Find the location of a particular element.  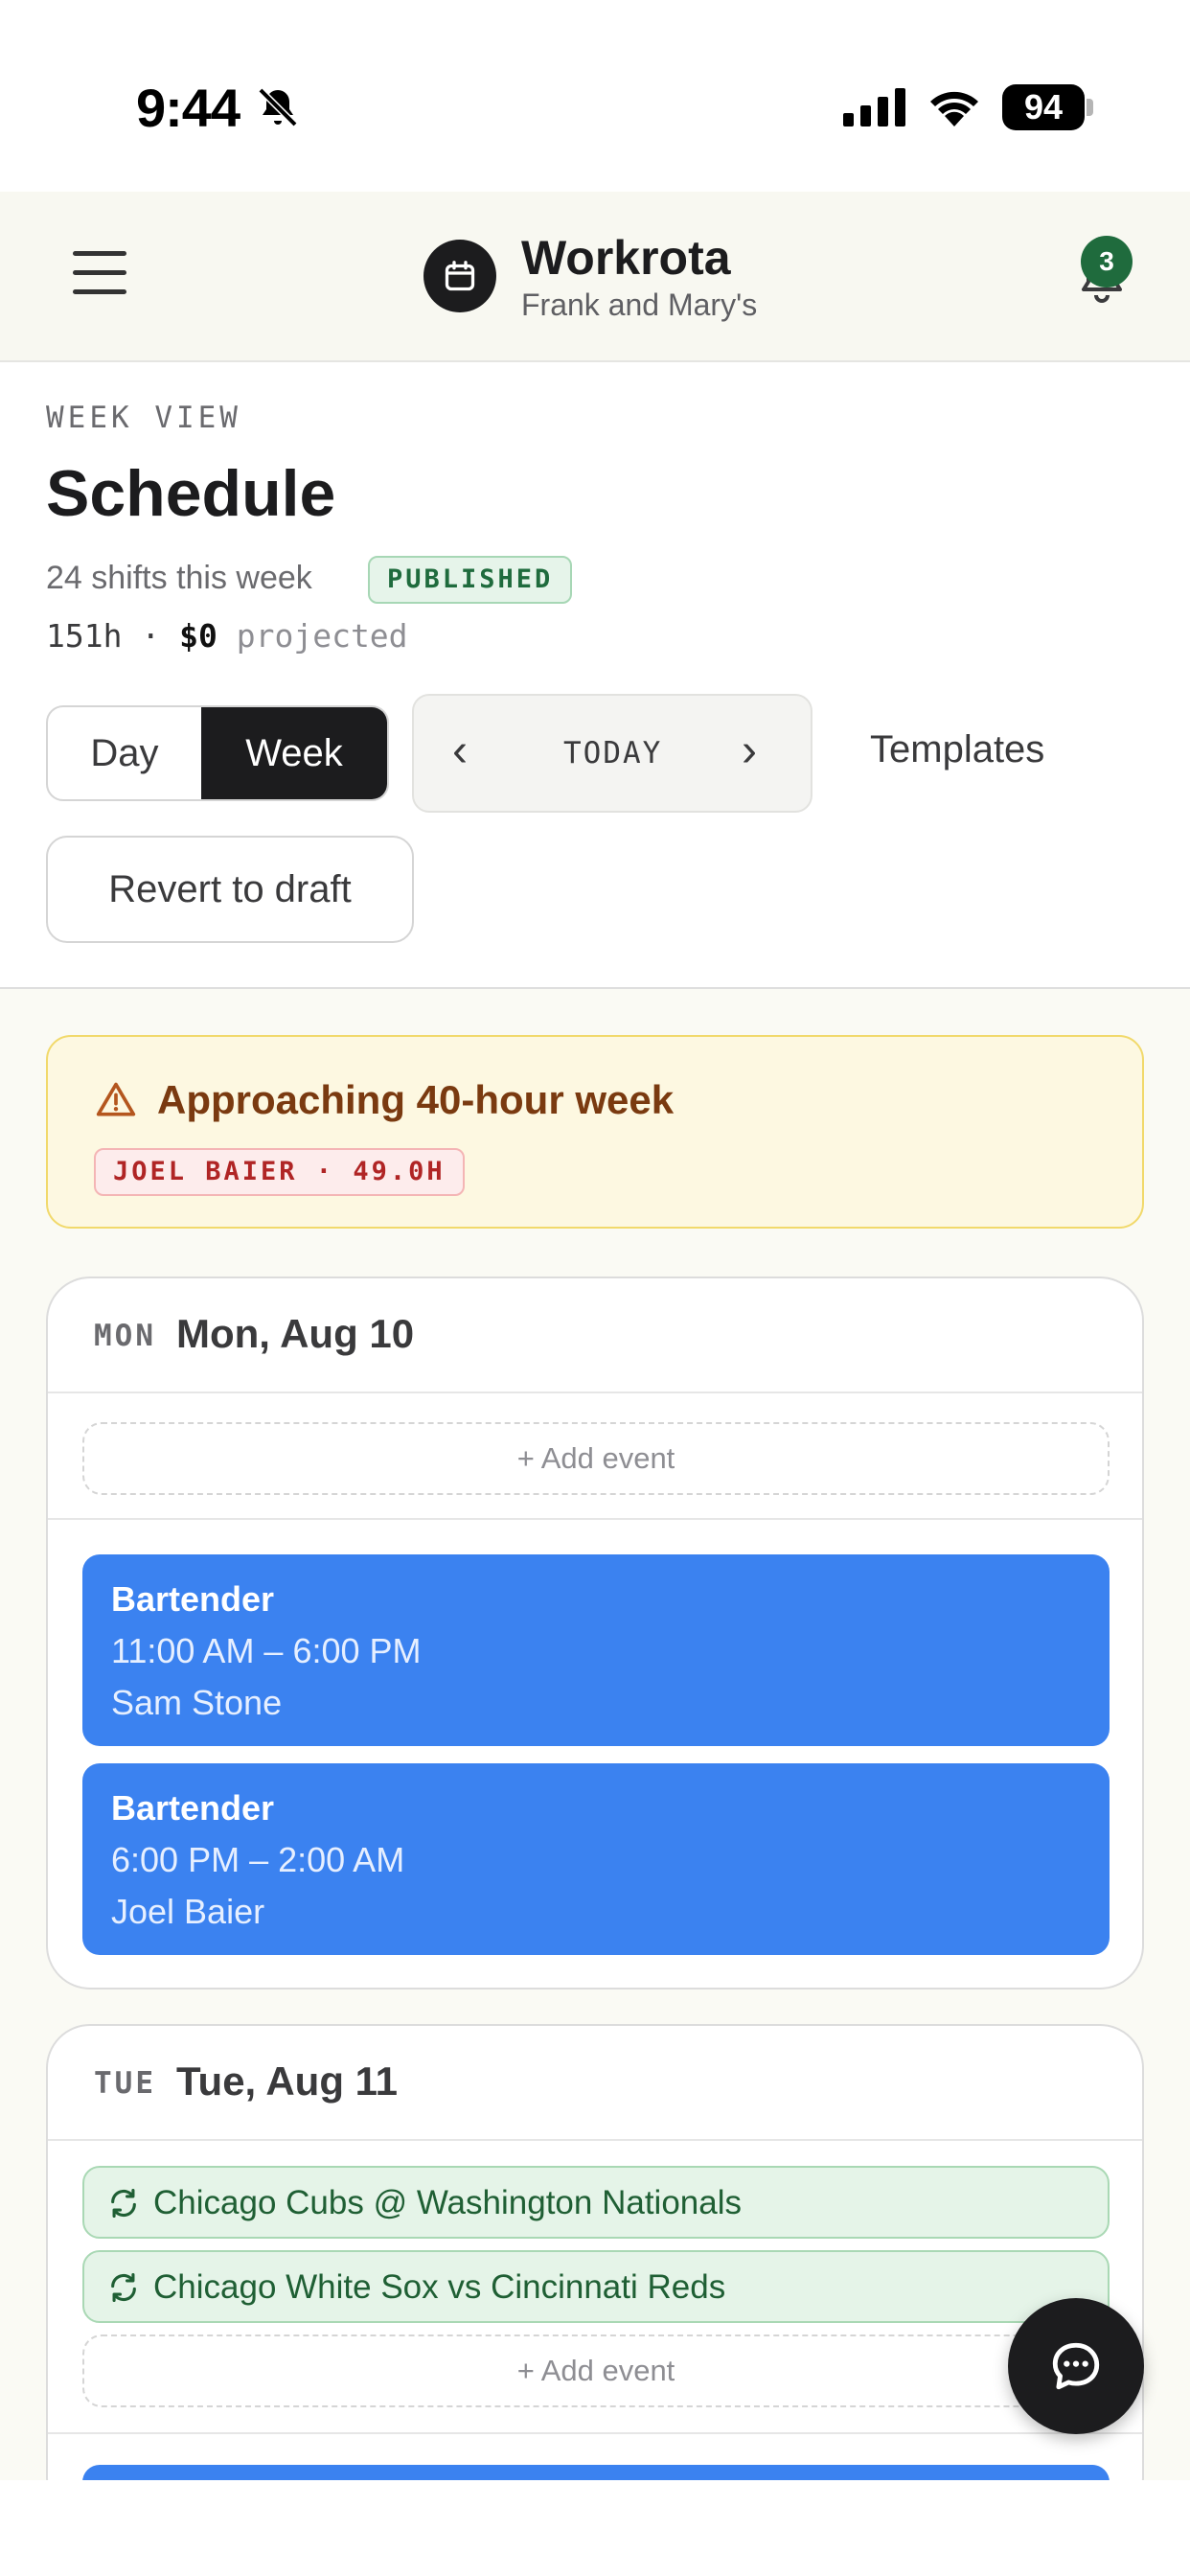

today-button: TODAY is located at coordinates (612, 753).